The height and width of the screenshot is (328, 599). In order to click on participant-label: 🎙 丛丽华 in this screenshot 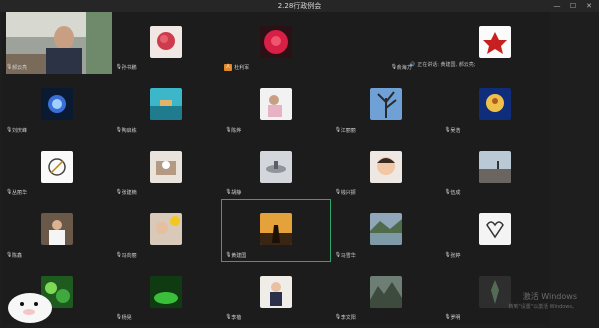, I will do `click(17, 193)`.